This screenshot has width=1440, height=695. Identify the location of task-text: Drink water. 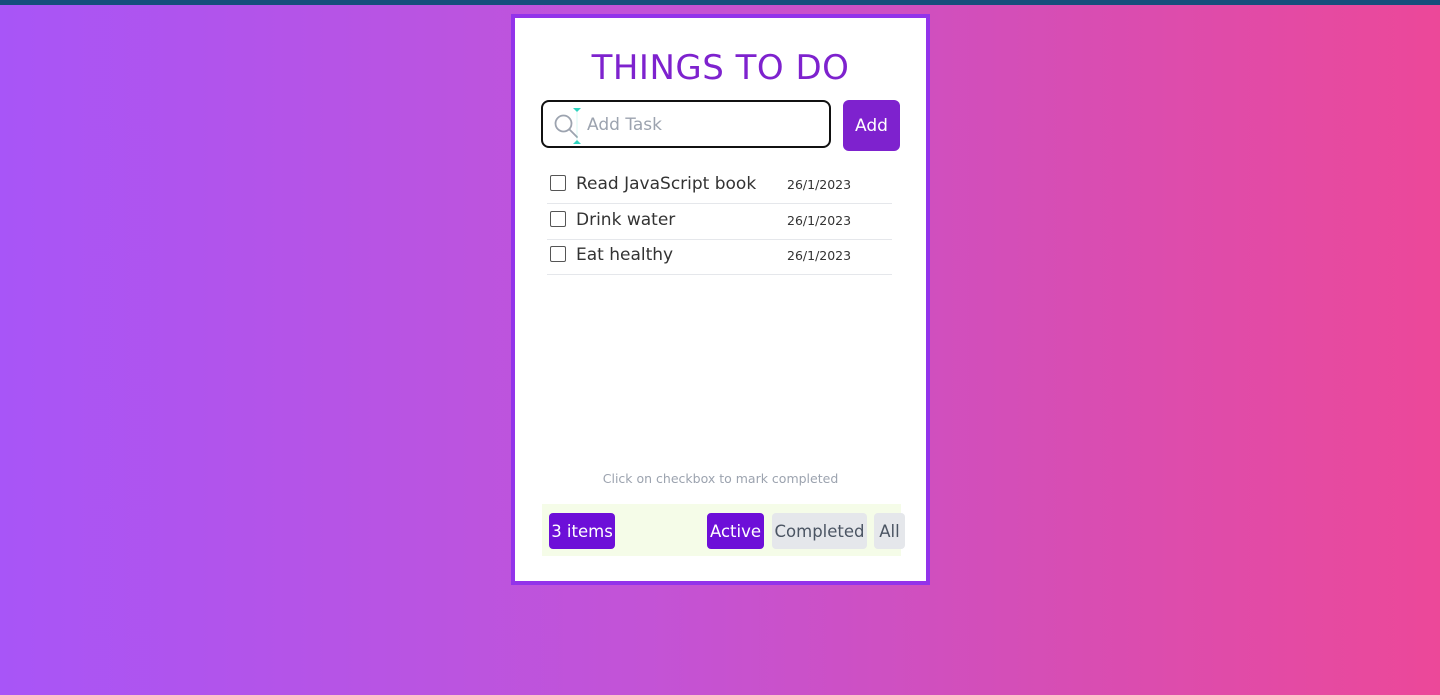
(626, 219).